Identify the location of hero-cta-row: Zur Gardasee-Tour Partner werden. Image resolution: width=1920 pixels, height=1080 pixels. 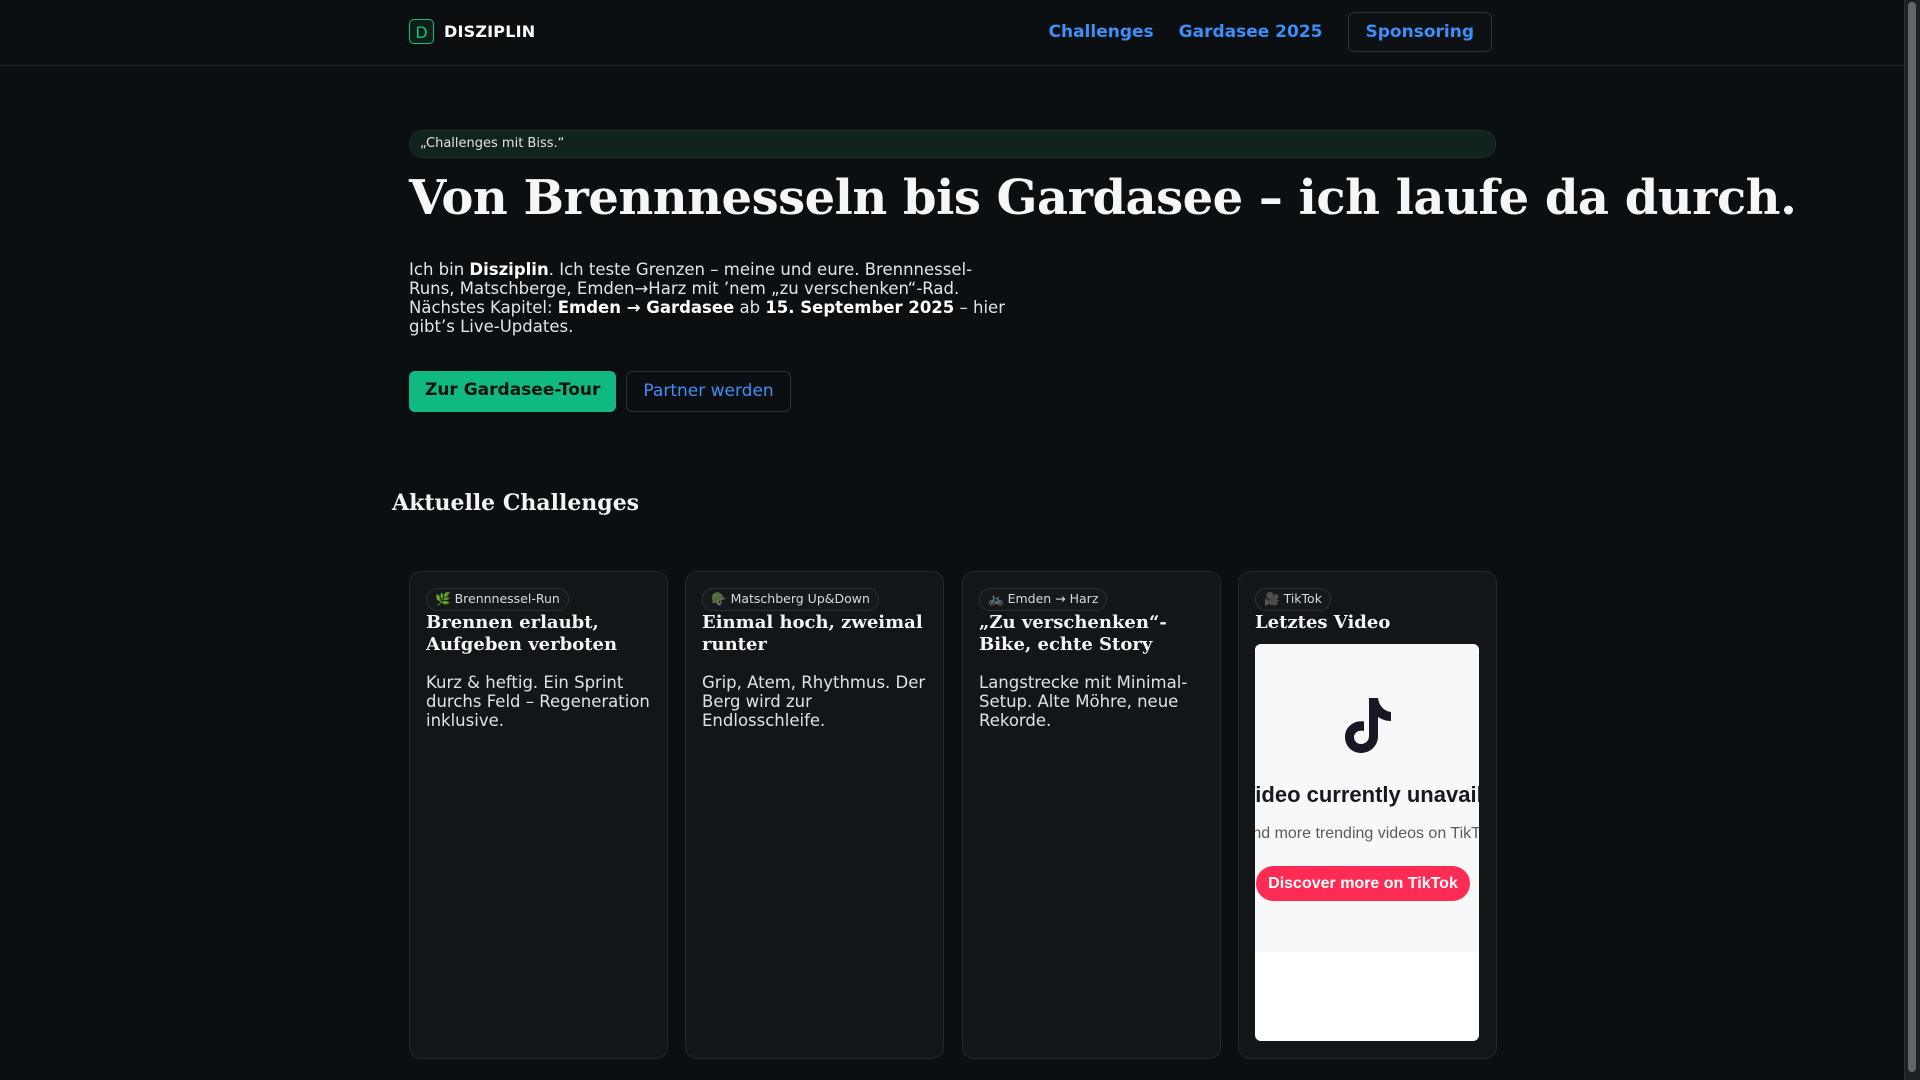
(600, 391).